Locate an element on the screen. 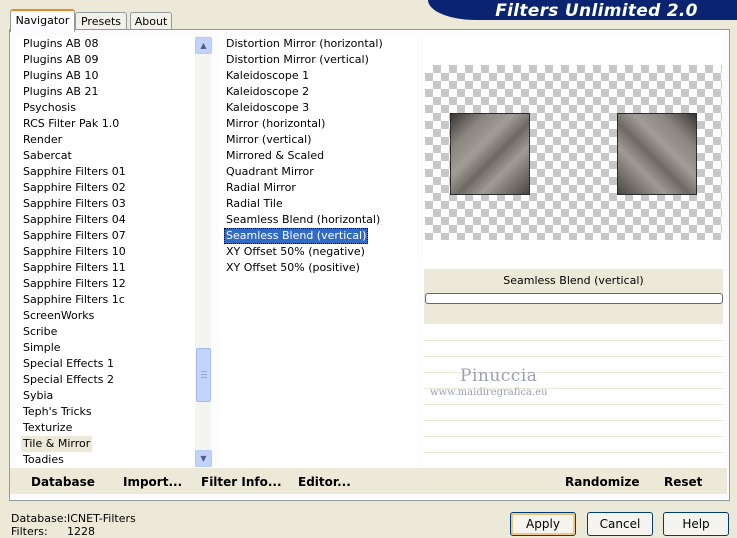 This screenshot has height=538, width=737. filter-item: Radial Tile is located at coordinates (318, 204).